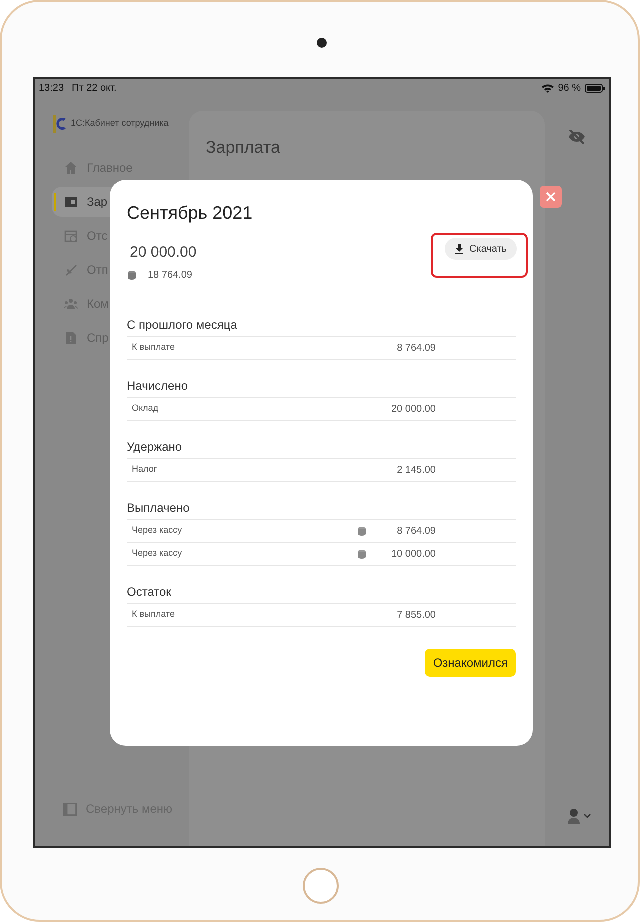 This screenshot has height=922, width=640. I want to click on row-value: 7 855.00, so click(416, 615).